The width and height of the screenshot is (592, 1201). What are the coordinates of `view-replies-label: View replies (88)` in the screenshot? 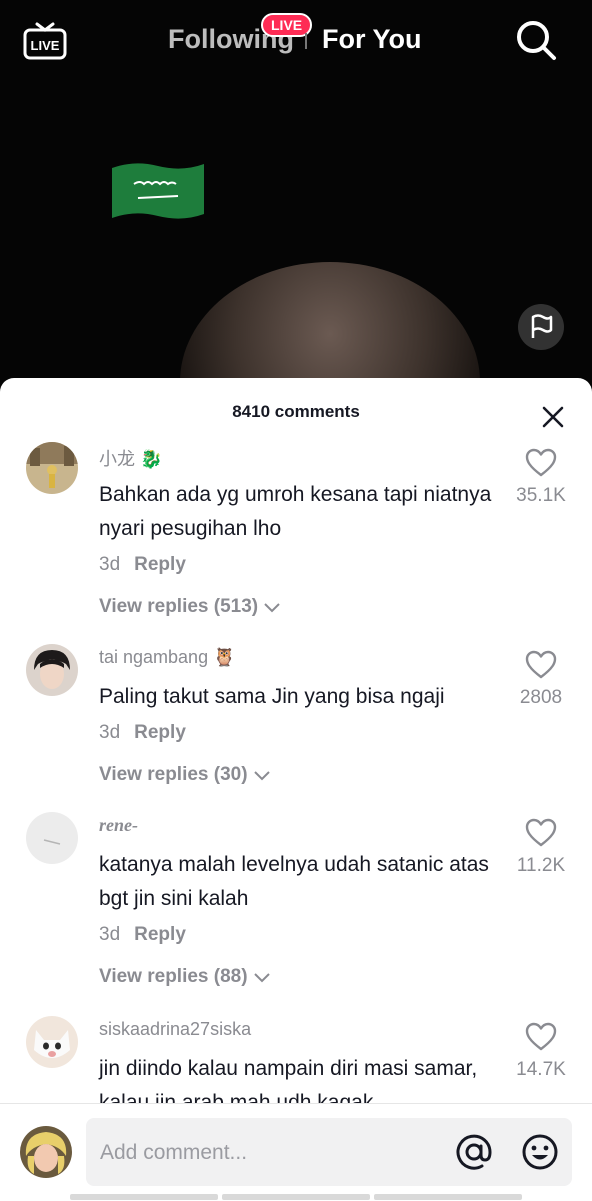 It's located at (173, 976).